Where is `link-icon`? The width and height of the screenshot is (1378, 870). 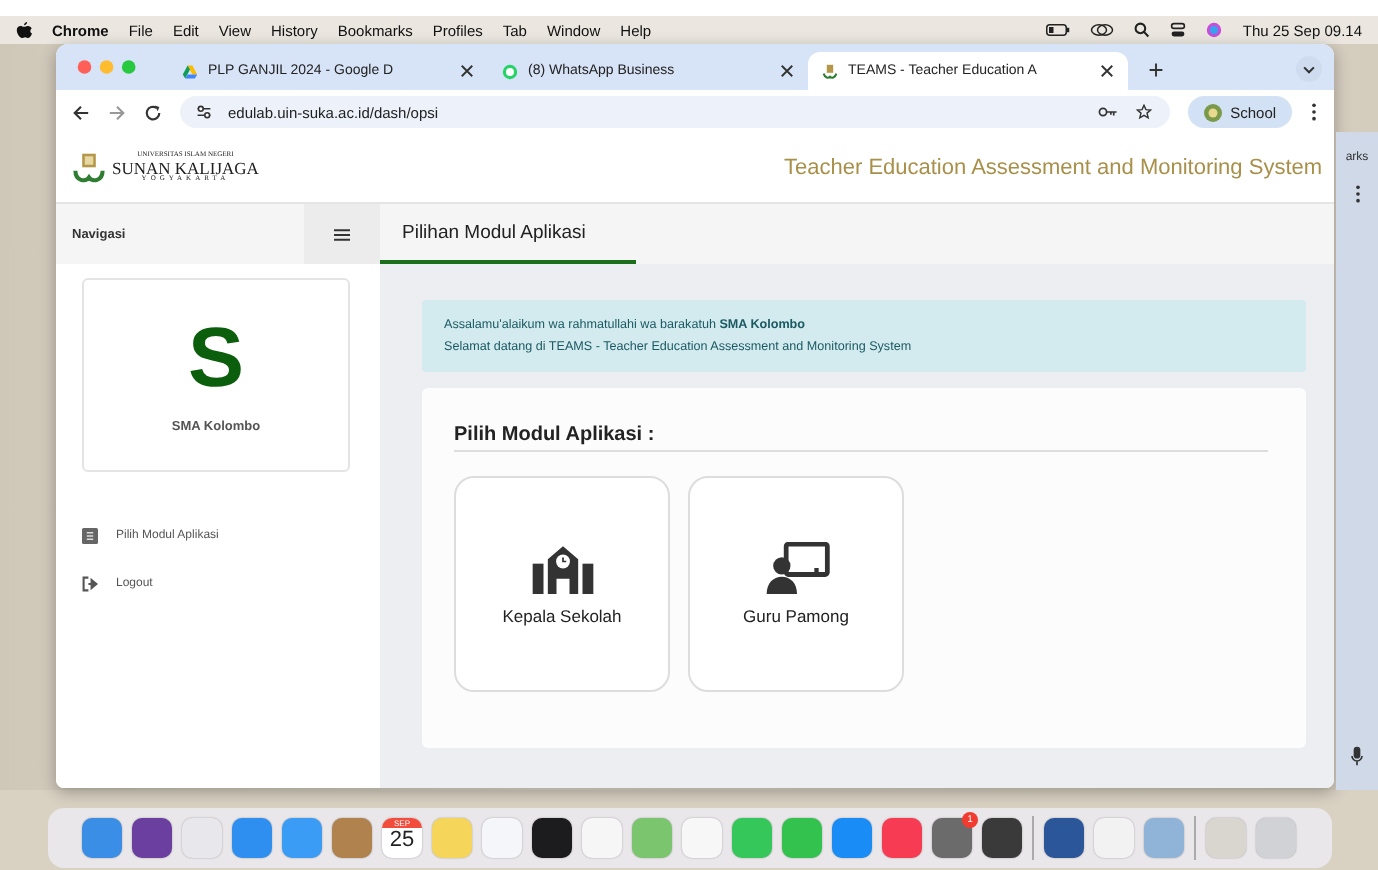 link-icon is located at coordinates (1102, 30).